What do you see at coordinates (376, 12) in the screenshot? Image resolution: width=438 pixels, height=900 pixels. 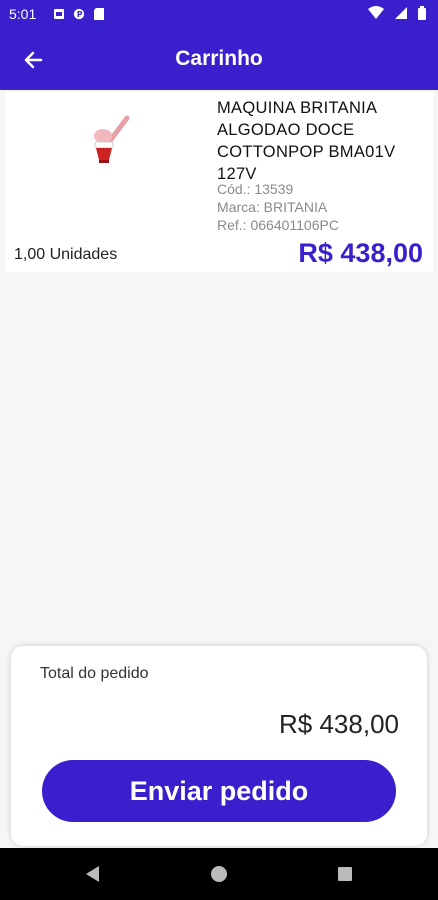 I see `wifi-icon` at bounding box center [376, 12].